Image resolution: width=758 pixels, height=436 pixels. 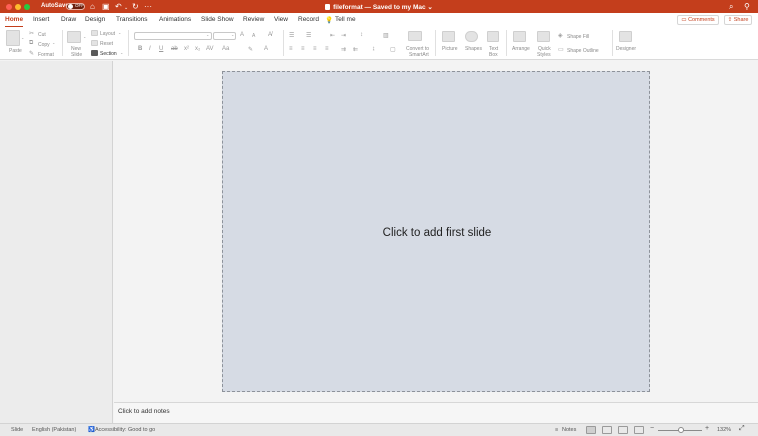 I want to click on increase-indent-icon: ⇥, so click(x=343, y=35).